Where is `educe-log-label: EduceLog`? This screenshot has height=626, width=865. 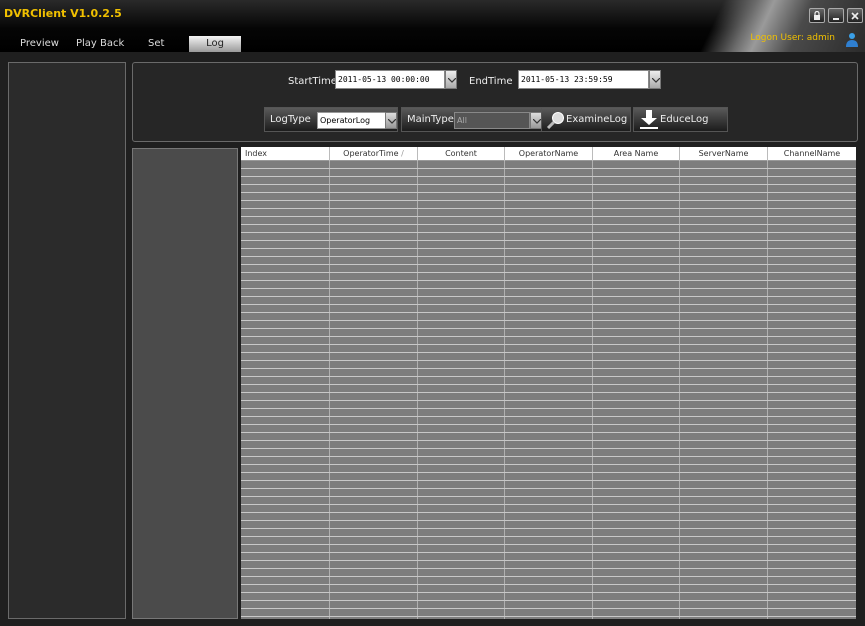
educe-log-label: EduceLog is located at coordinates (684, 119).